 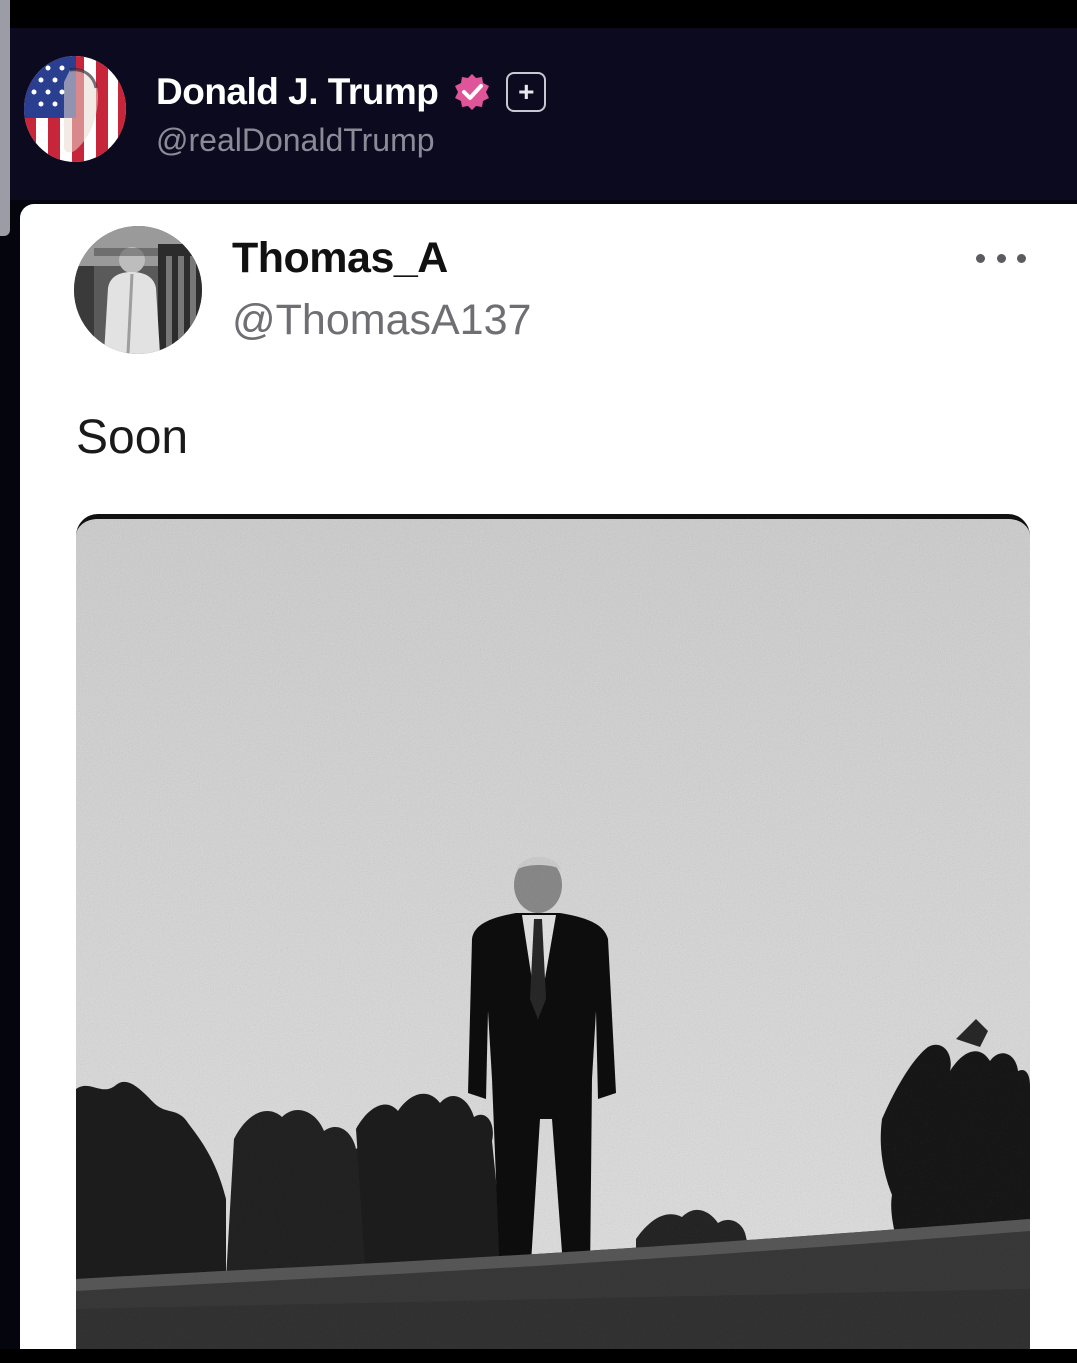 I want to click on author-name: Donald J. Trump, so click(x=297, y=92).